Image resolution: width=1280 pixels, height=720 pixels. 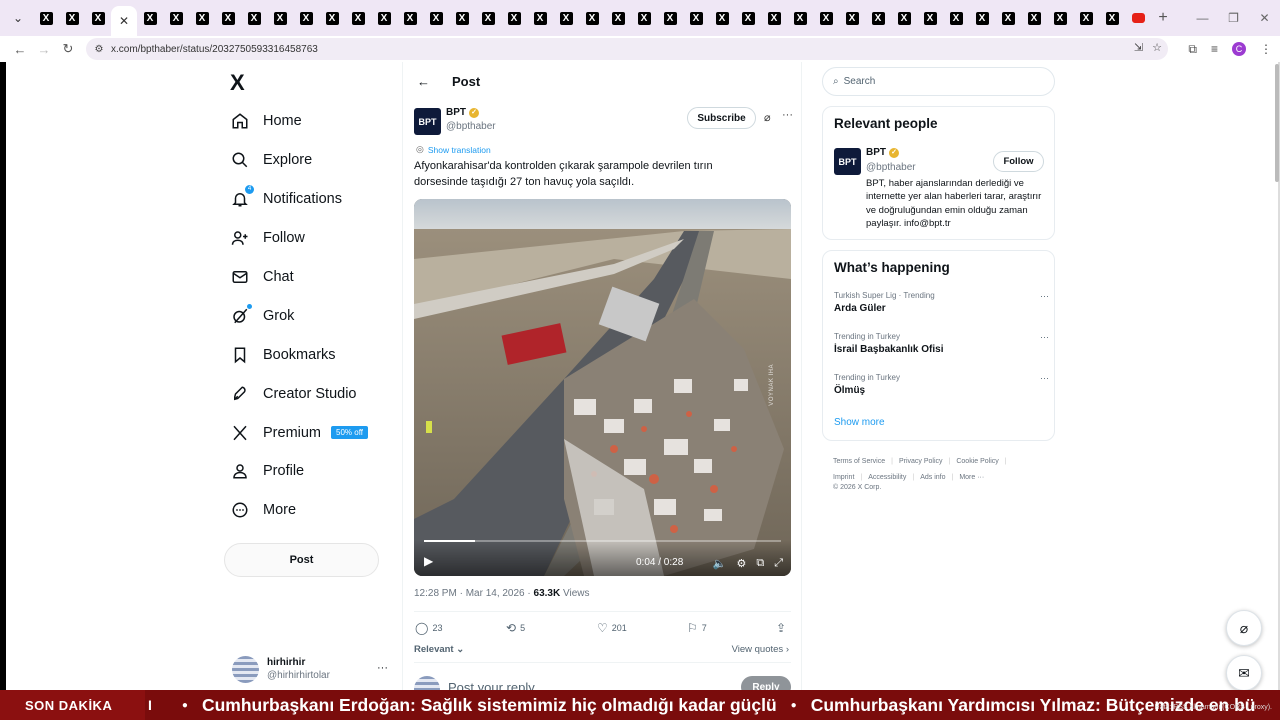 I want to click on sidebar-item-explore: Explore, so click(x=298, y=160).